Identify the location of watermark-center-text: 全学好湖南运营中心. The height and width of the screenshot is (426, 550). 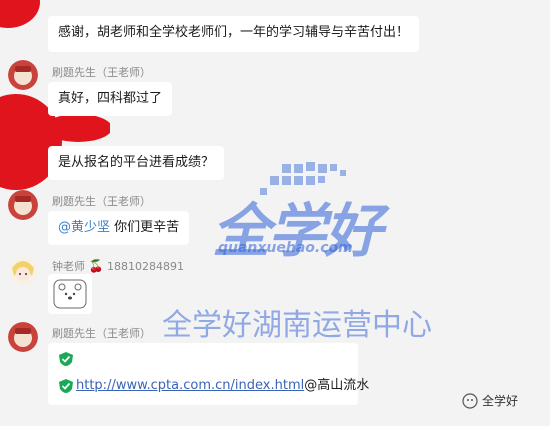
(297, 325).